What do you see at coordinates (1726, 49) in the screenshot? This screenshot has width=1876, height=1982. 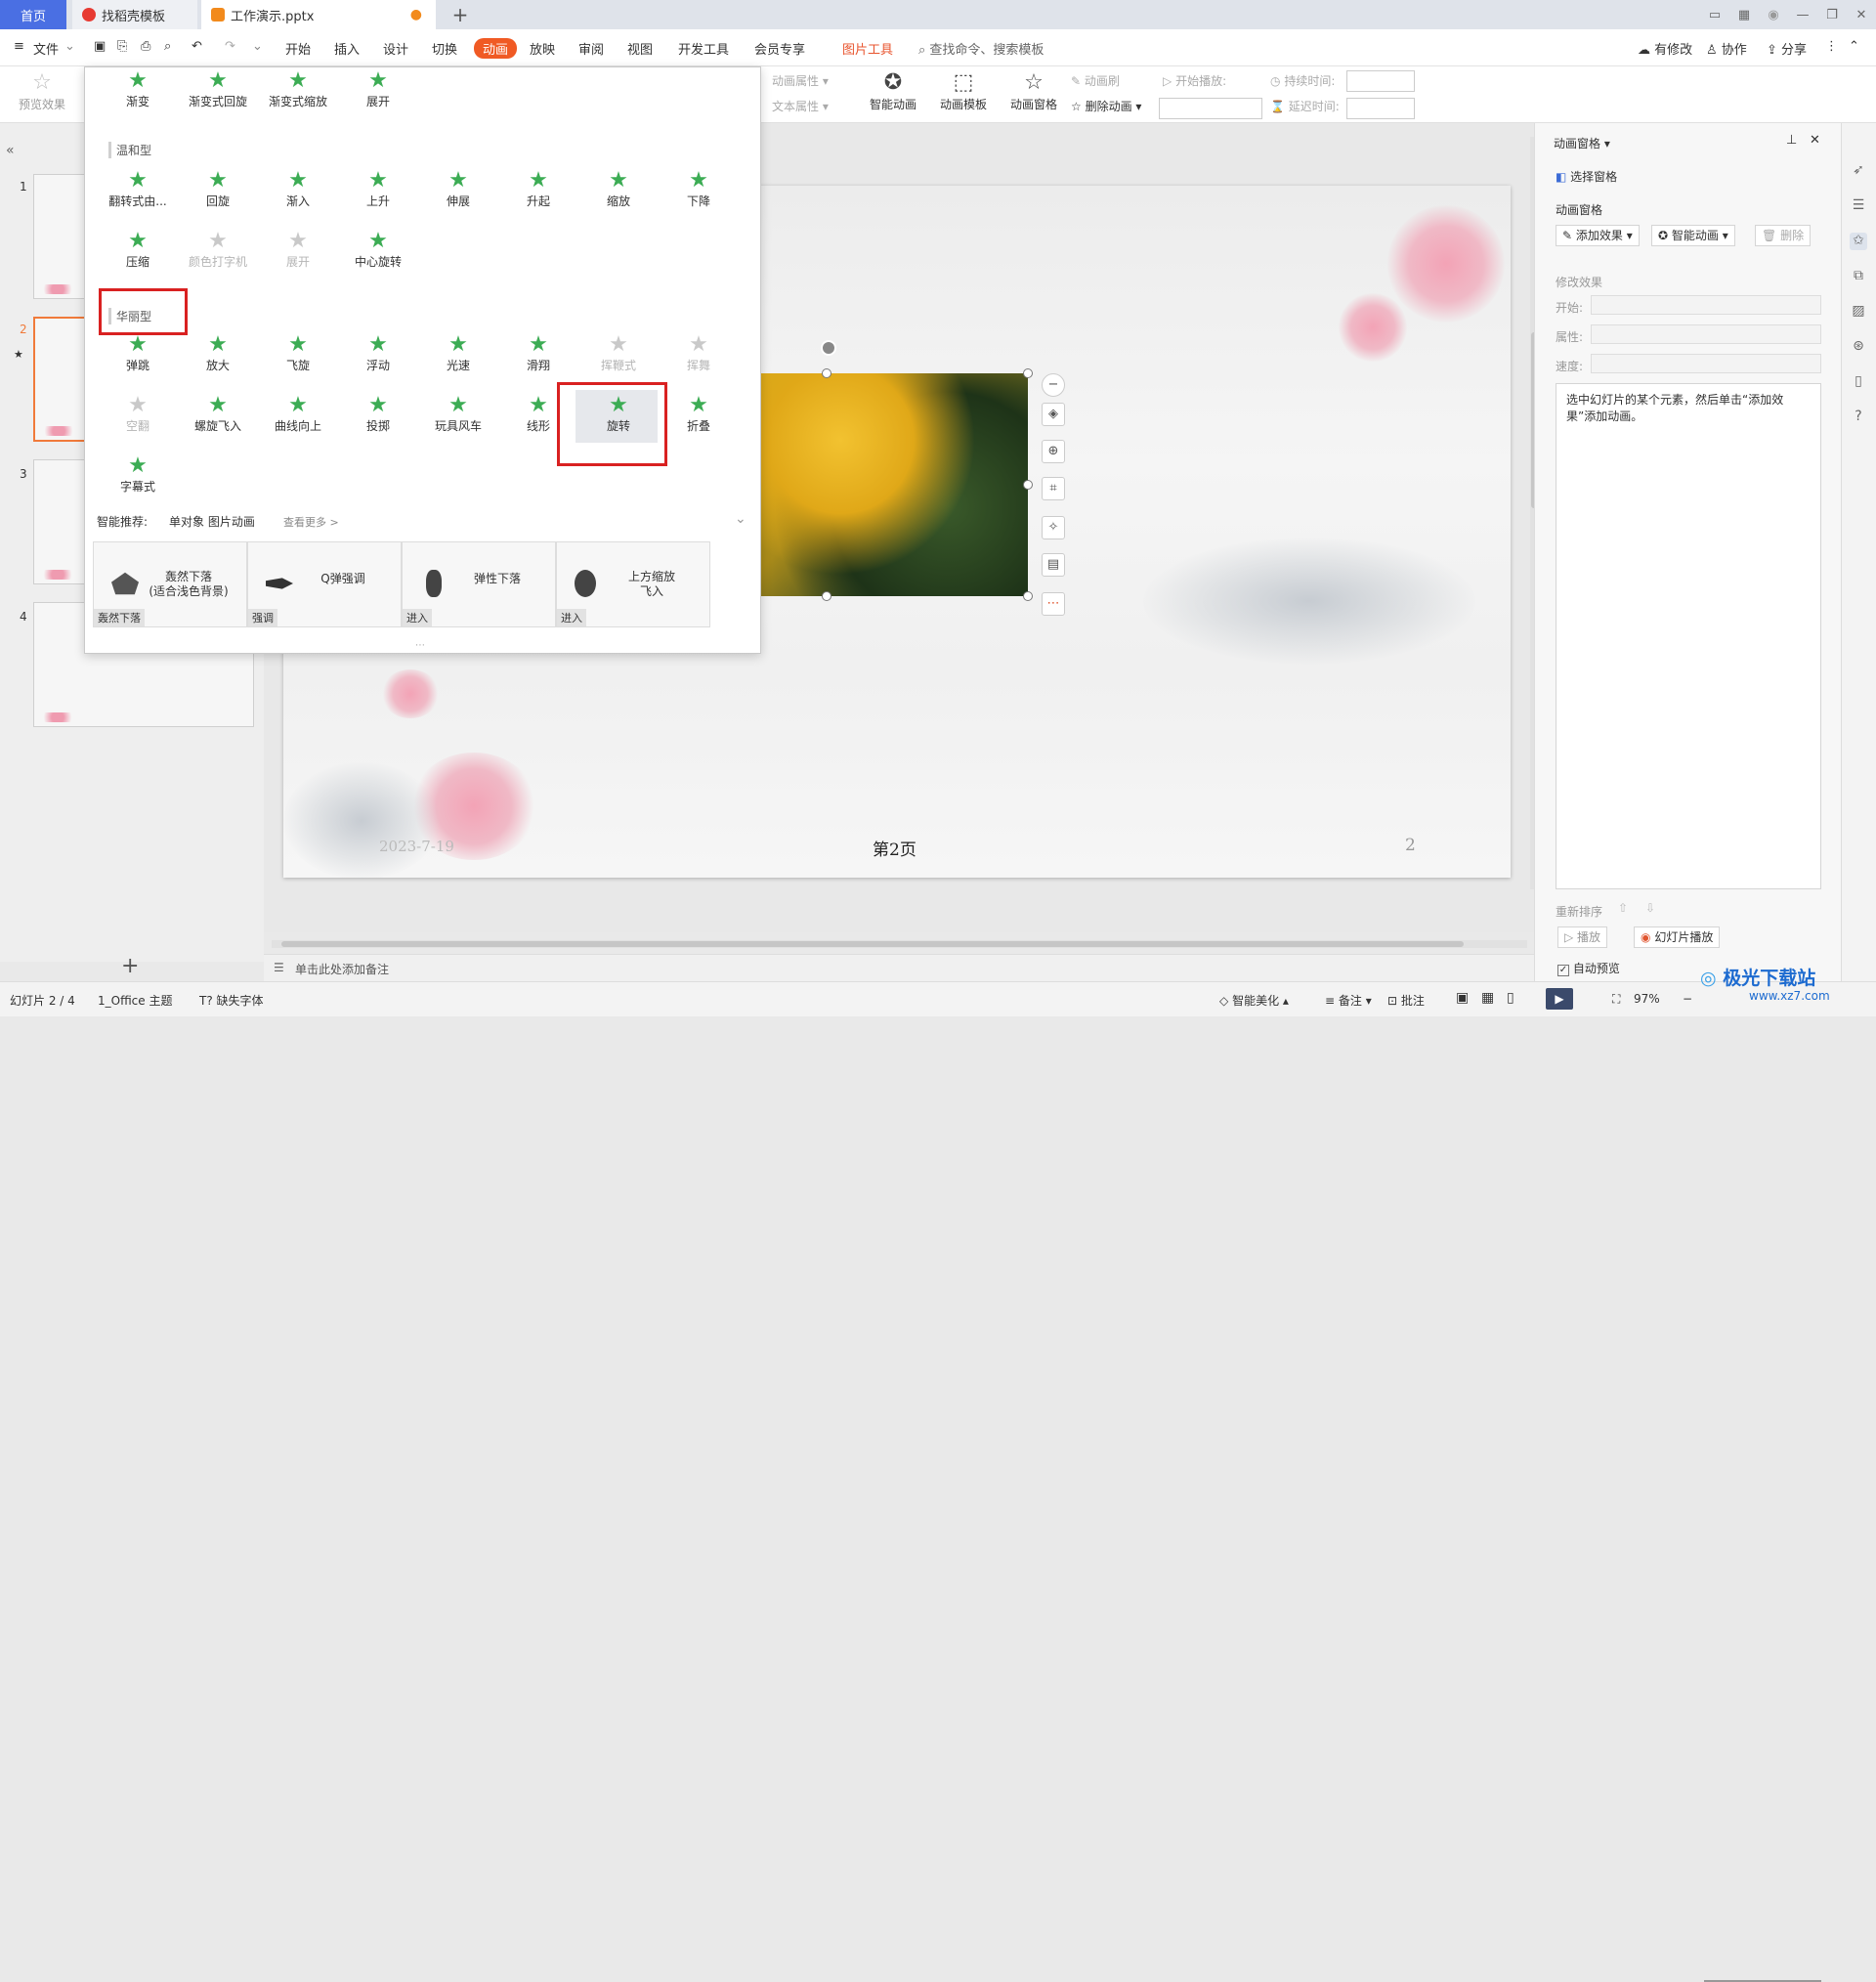 I see `collab-button: ♙ 协作` at bounding box center [1726, 49].